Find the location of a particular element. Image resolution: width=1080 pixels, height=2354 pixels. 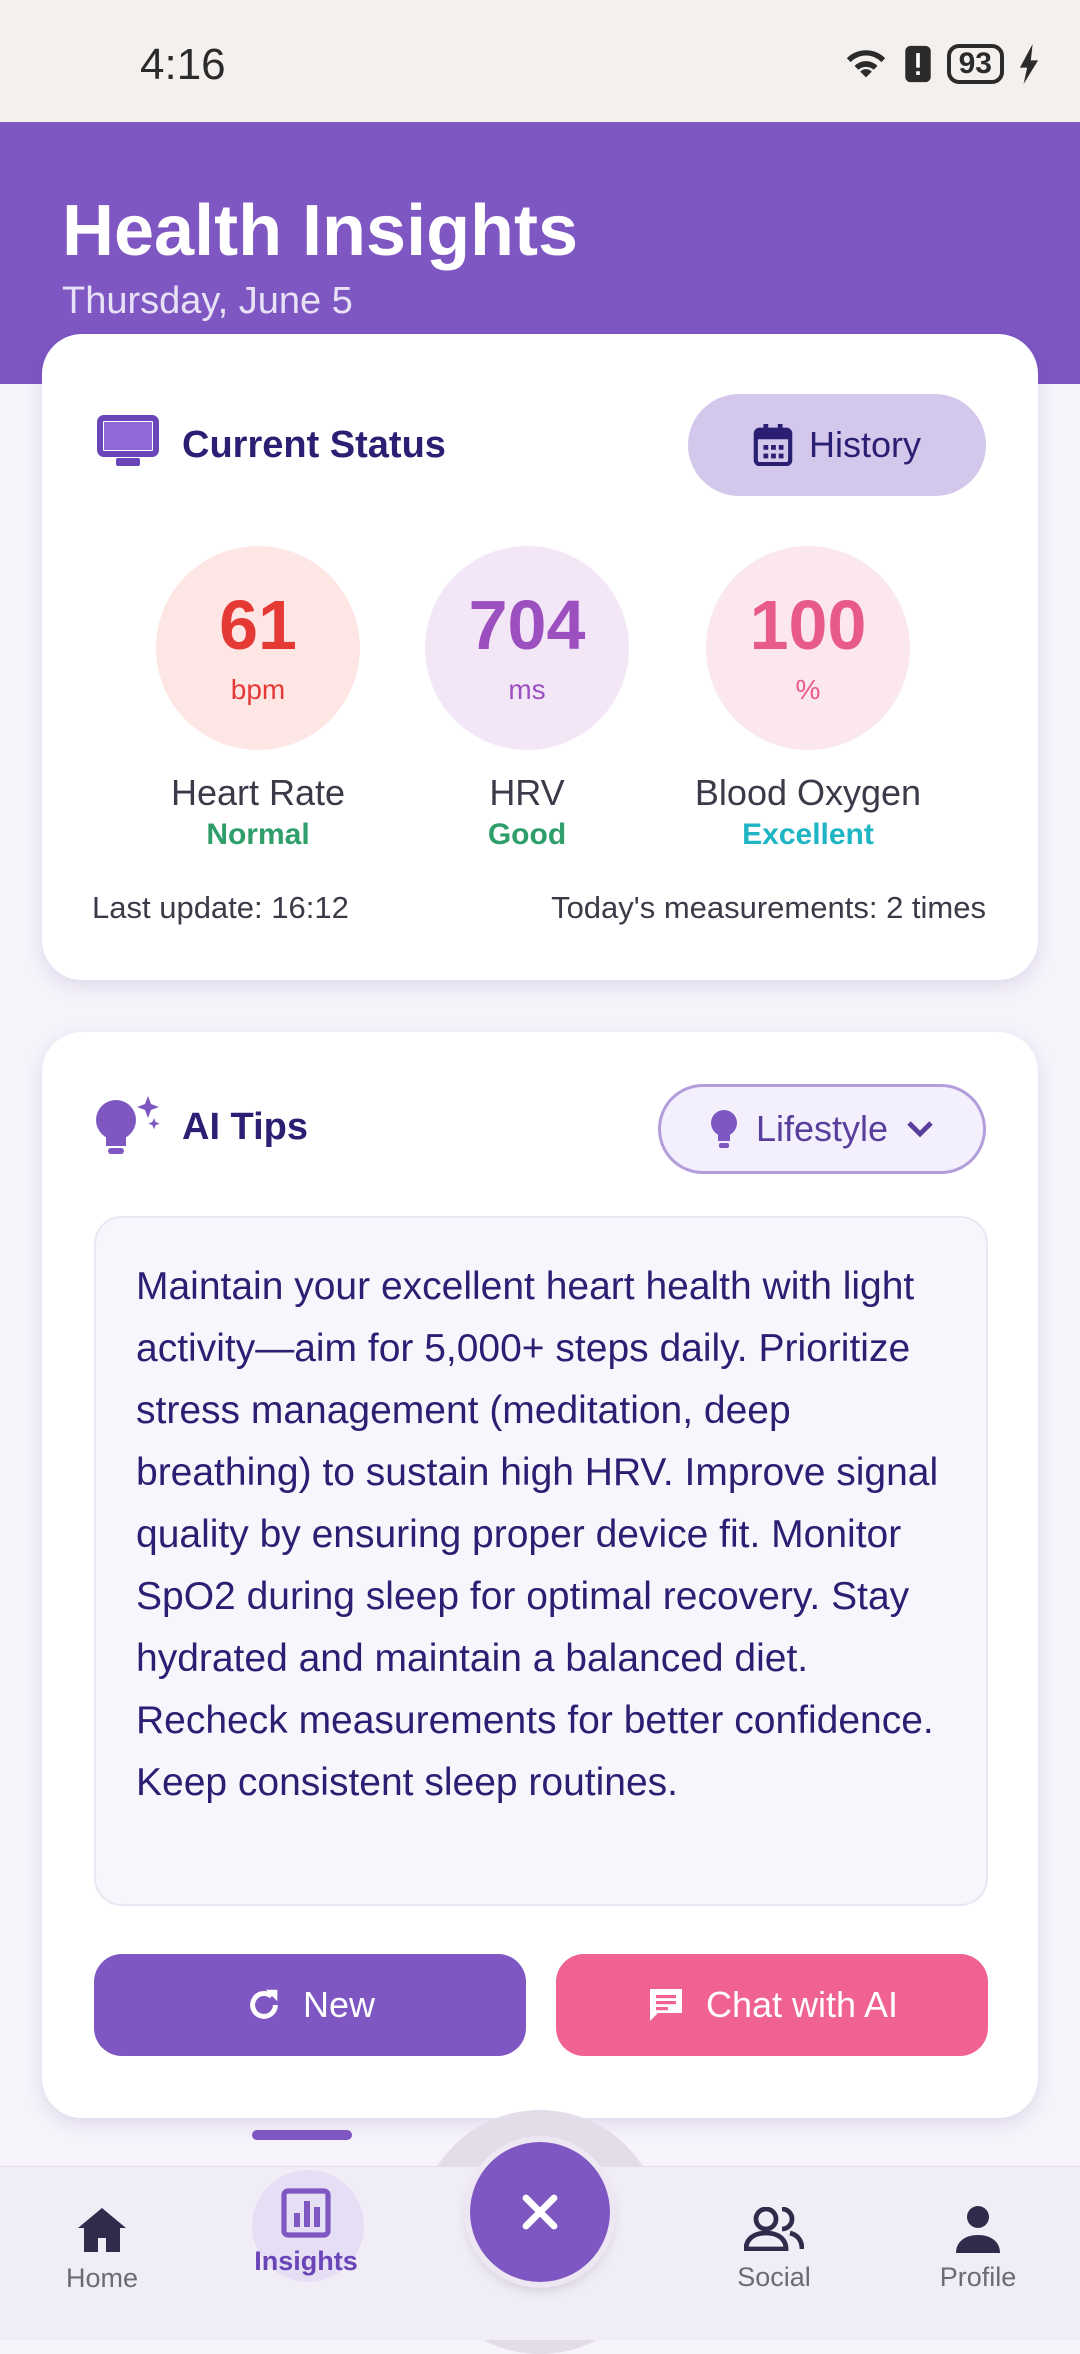

calendar-icon is located at coordinates (773, 445).